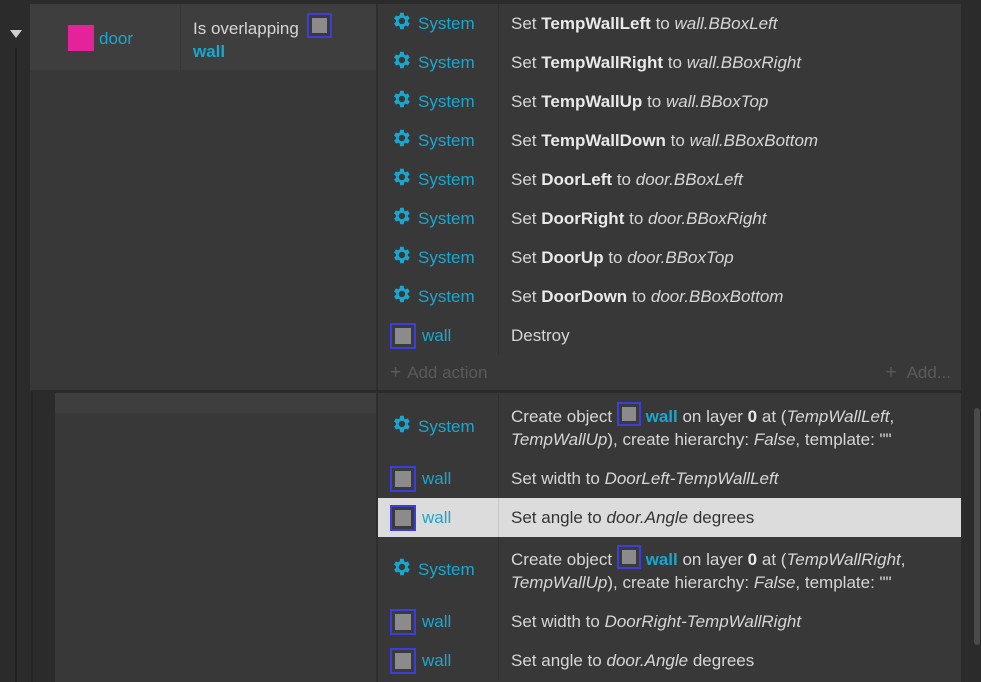 Image resolution: width=981 pixels, height=682 pixels. What do you see at coordinates (730, 621) in the screenshot?
I see `action-text: Set width to DoorRight-TempWallRight` at bounding box center [730, 621].